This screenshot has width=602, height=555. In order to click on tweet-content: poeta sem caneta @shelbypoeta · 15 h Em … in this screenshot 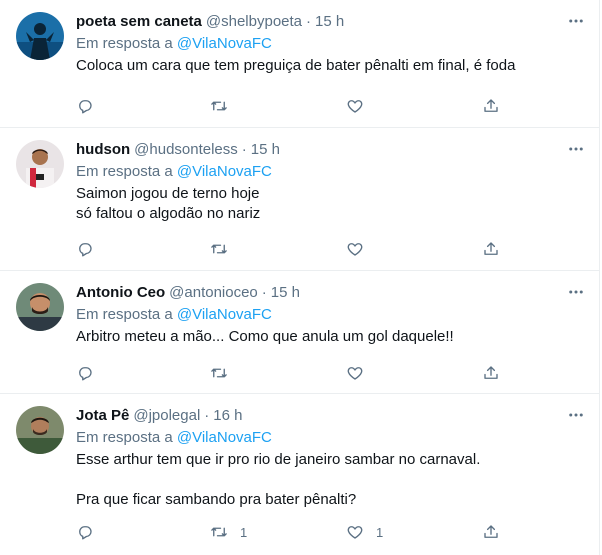, I will do `click(329, 44)`.